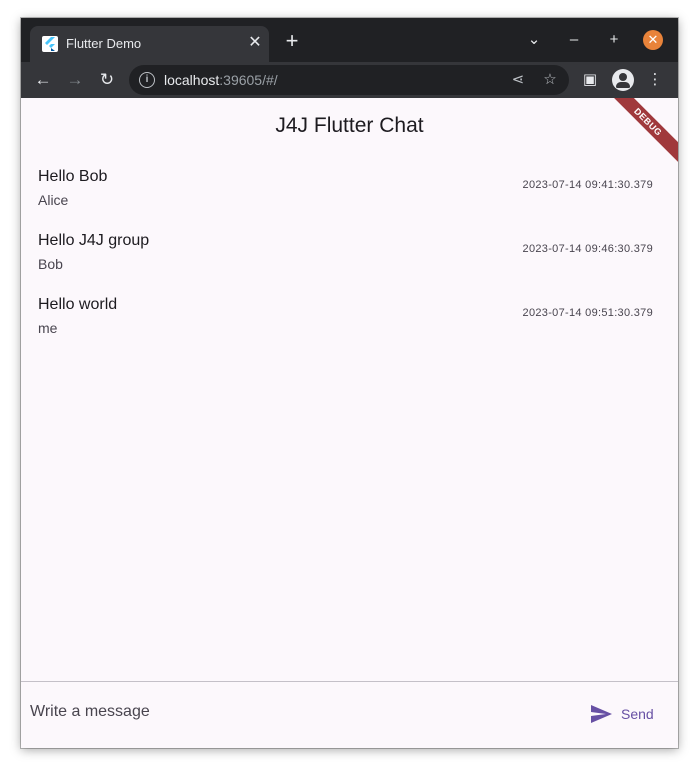 This screenshot has height=772, width=699. I want to click on message-timestamp: 2023-07-14 09:41:30.379, so click(587, 185).